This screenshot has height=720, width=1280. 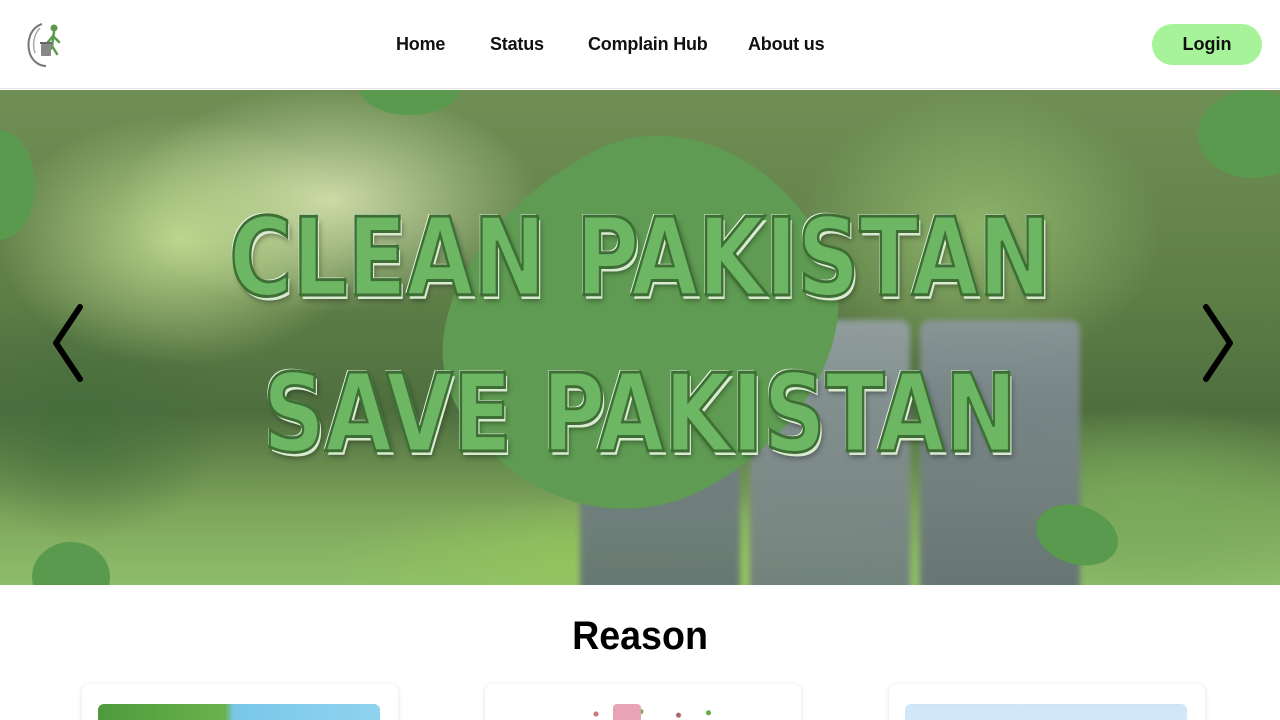 What do you see at coordinates (640, 259) in the screenshot?
I see `hero-headline-line-1: CLEAN PAKISTAN` at bounding box center [640, 259].